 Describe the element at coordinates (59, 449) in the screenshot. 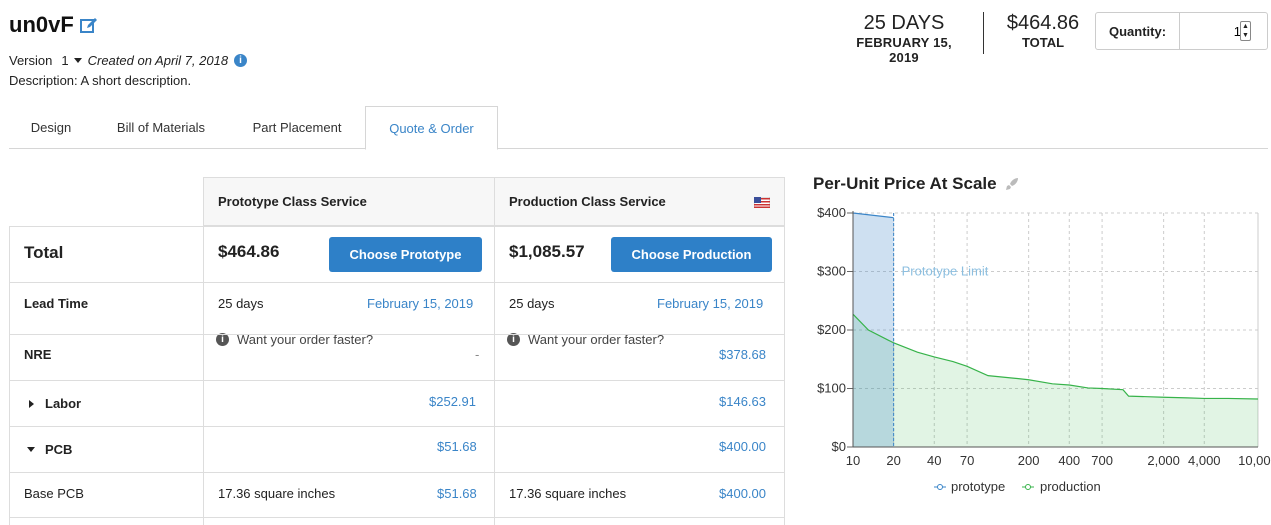

I see `pcb-label: PCB` at that location.